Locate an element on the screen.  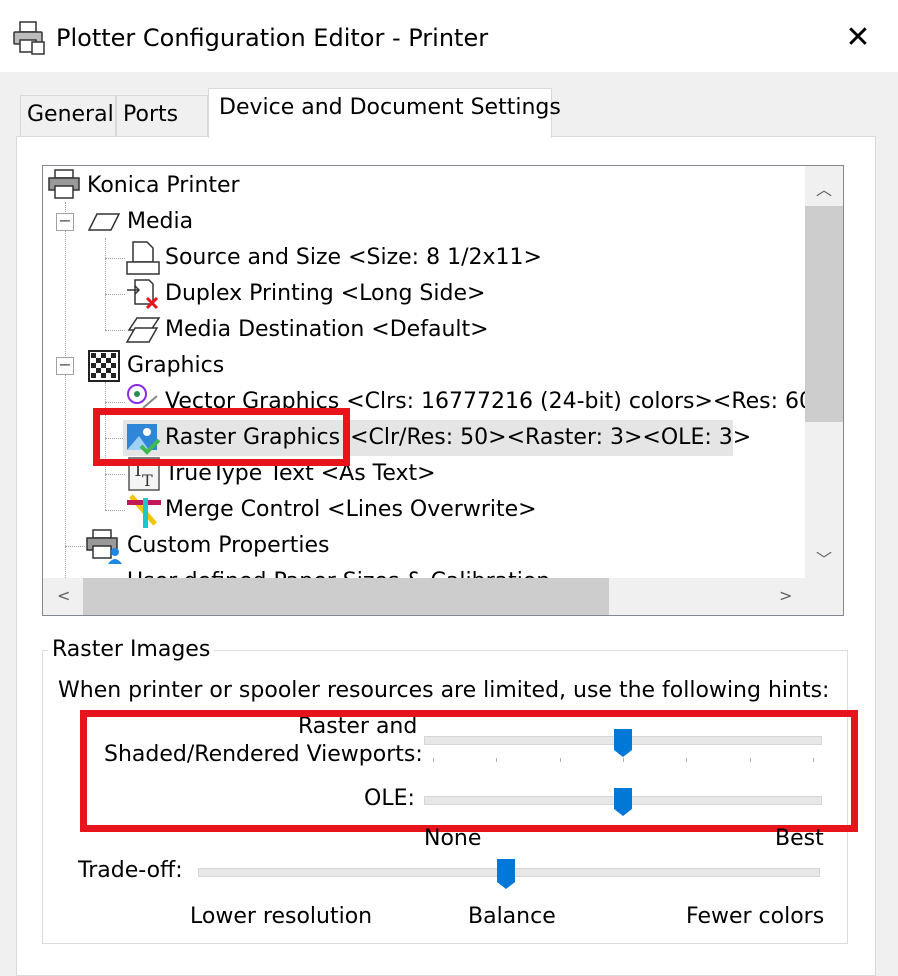
lower-resolution-label: Lower resolution is located at coordinates (281, 916).